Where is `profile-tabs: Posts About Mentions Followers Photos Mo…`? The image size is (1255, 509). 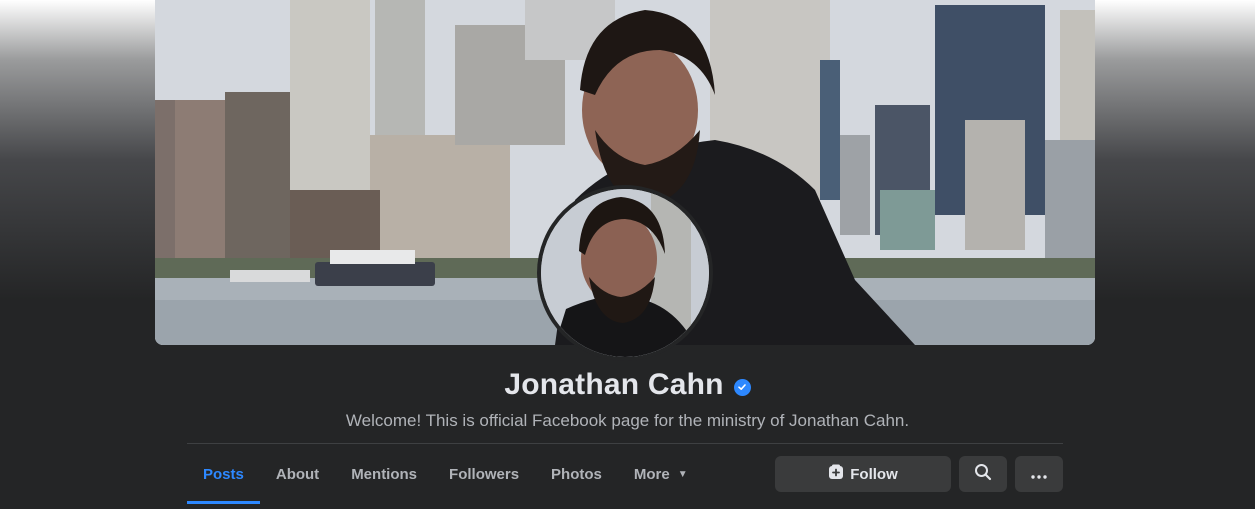 profile-tabs: Posts About Mentions Followers Photos Mo… is located at coordinates (445, 474).